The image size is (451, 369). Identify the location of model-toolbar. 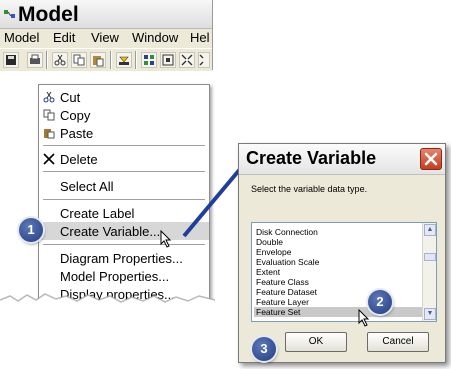
(106, 59).